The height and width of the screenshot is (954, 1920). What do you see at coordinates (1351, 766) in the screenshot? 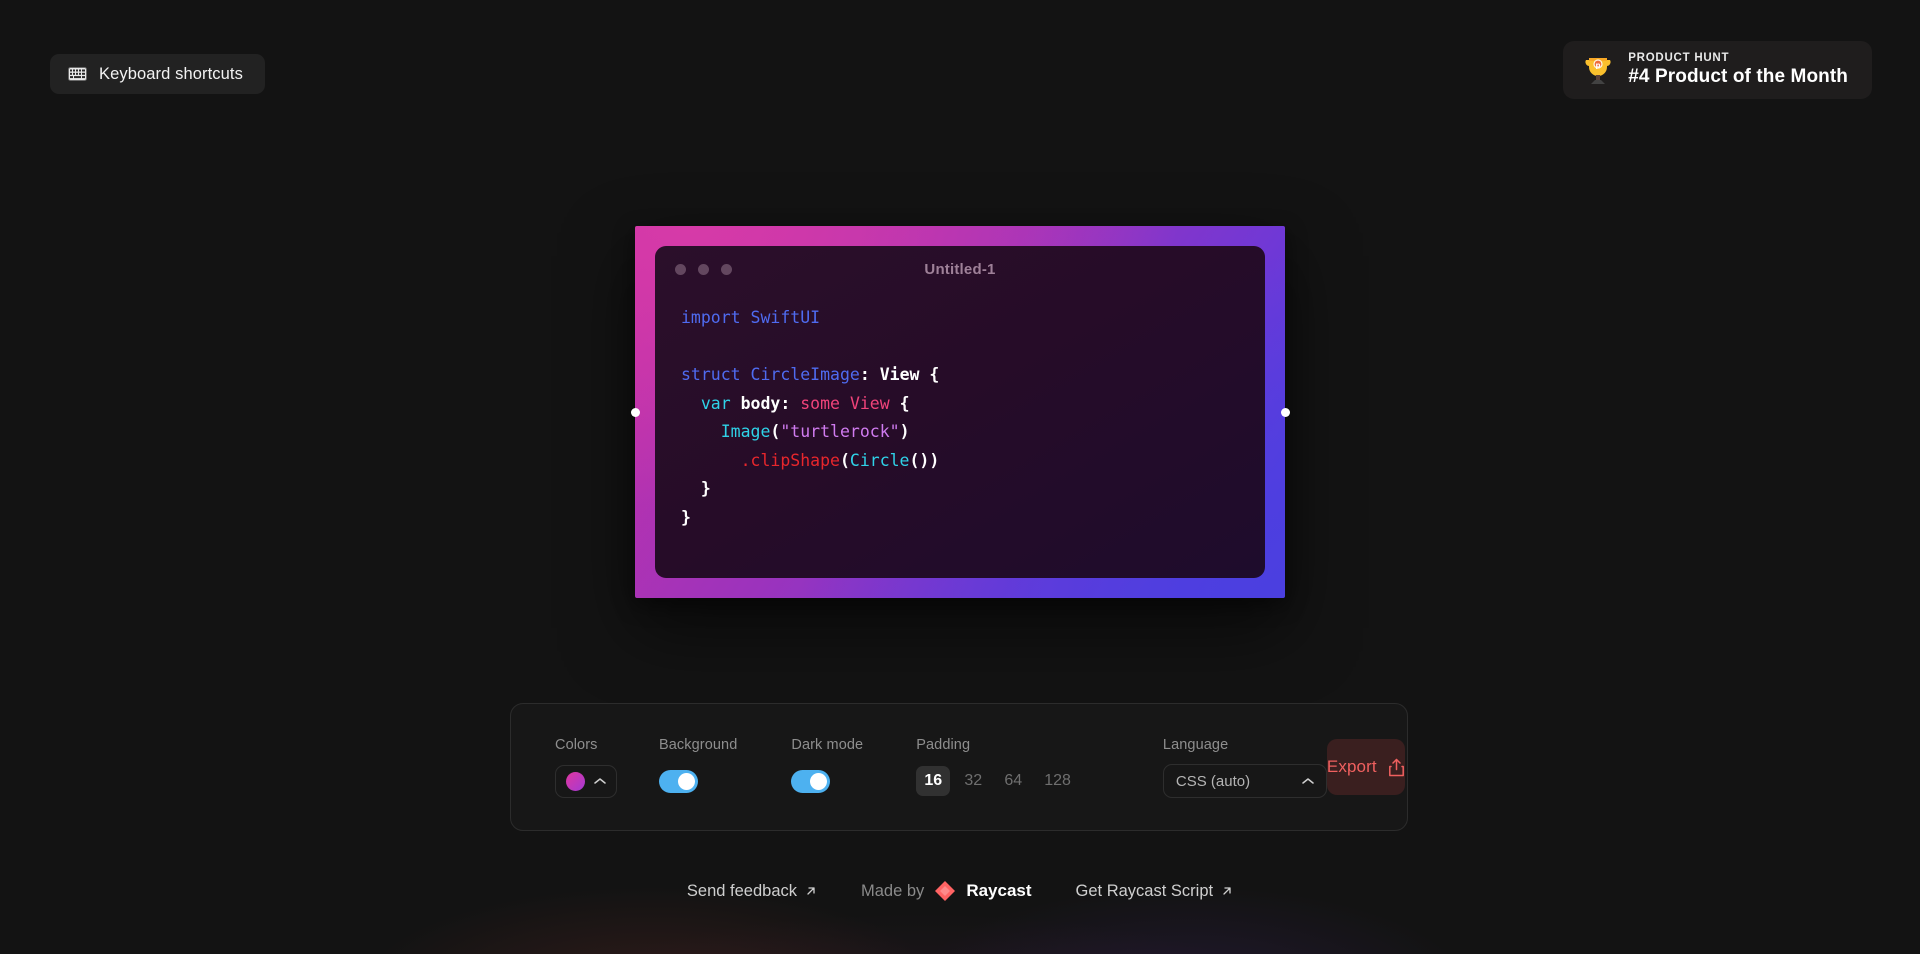
I see `export-label: Export` at bounding box center [1351, 766].